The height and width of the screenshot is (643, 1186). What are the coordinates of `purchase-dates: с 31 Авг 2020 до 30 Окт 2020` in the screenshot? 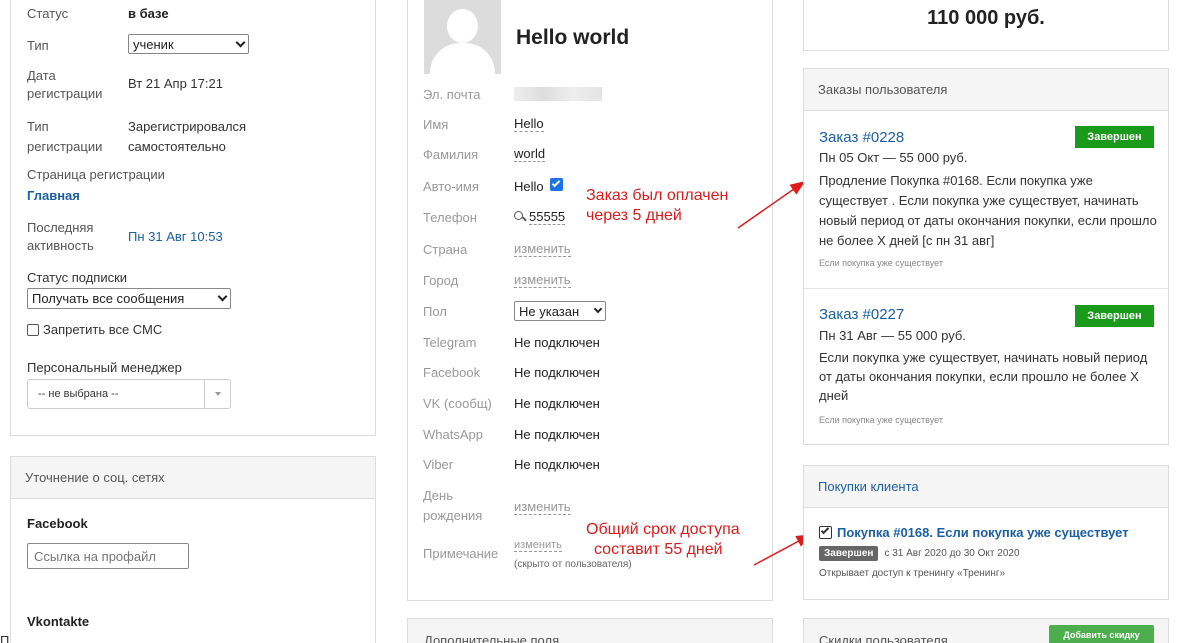 It's located at (952, 553).